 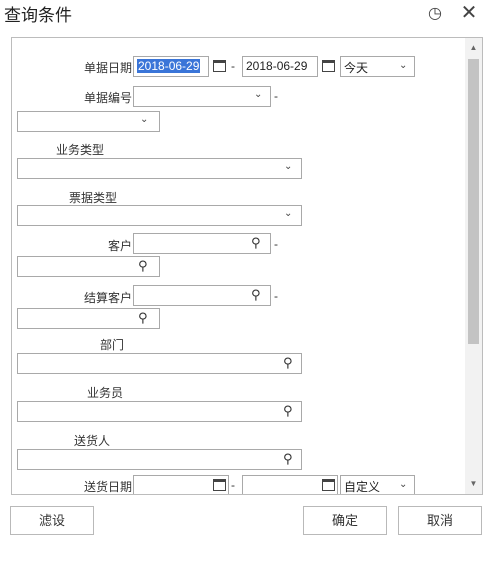 What do you see at coordinates (119, 246) in the screenshot?
I see `customer-label: 客户` at bounding box center [119, 246].